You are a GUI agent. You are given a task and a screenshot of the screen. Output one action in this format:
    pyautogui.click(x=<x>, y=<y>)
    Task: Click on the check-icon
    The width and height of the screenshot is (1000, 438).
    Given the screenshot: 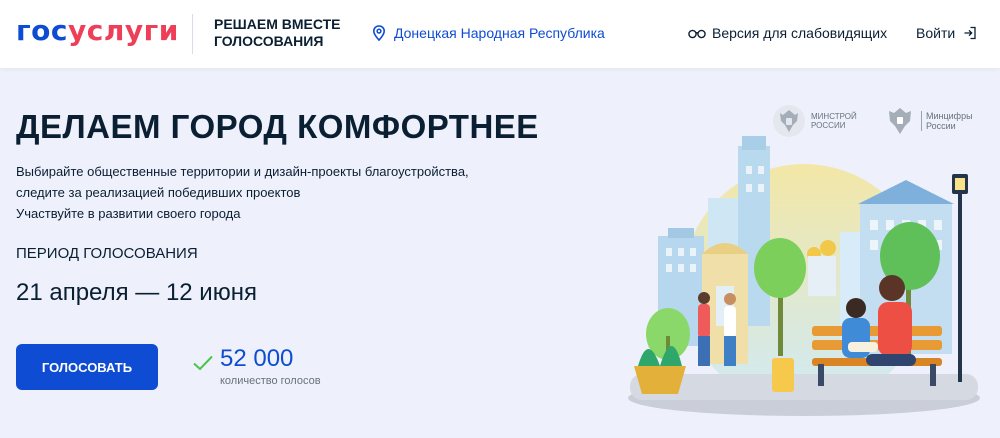 What is the action you would take?
    pyautogui.click(x=203, y=363)
    